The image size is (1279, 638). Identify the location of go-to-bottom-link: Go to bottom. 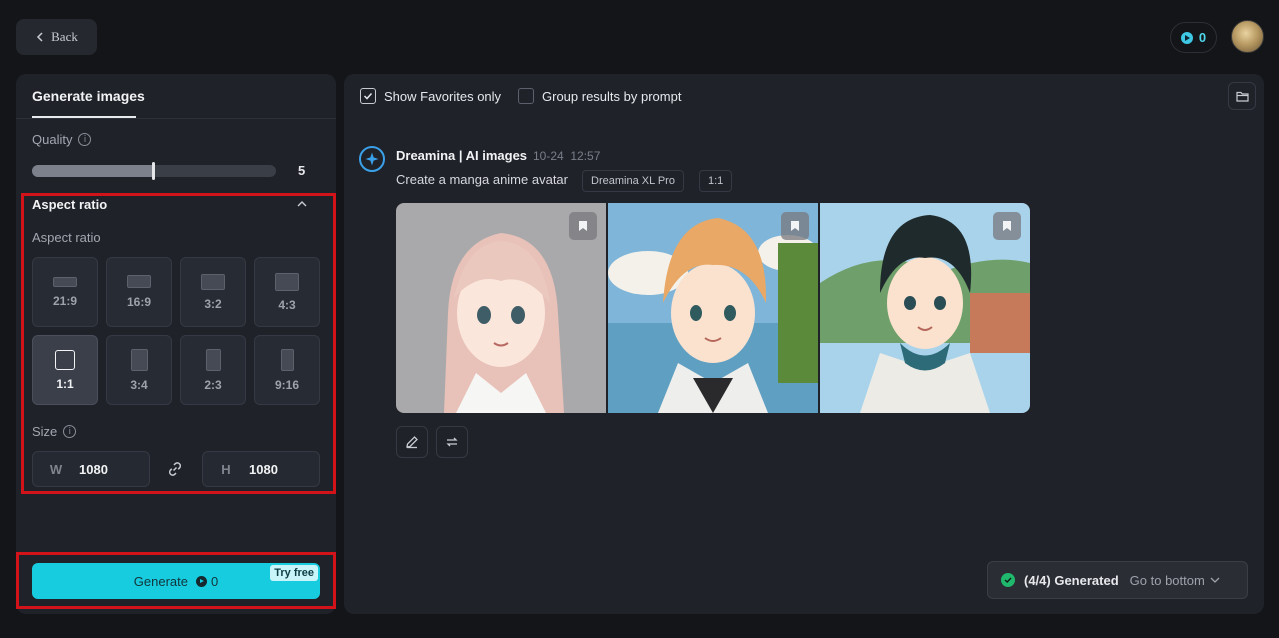
(1167, 580).